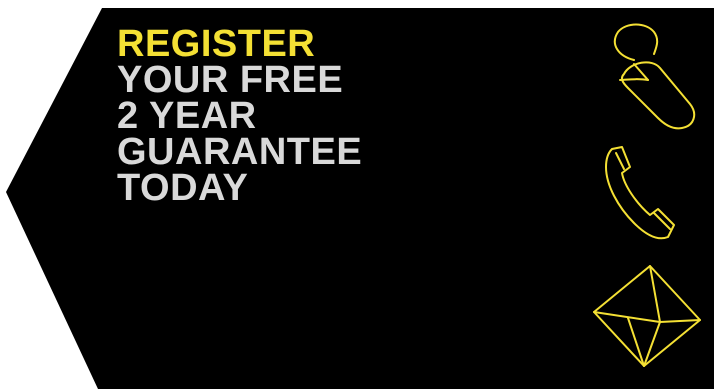  I want to click on headline-line-4: TODAY, so click(183, 188).